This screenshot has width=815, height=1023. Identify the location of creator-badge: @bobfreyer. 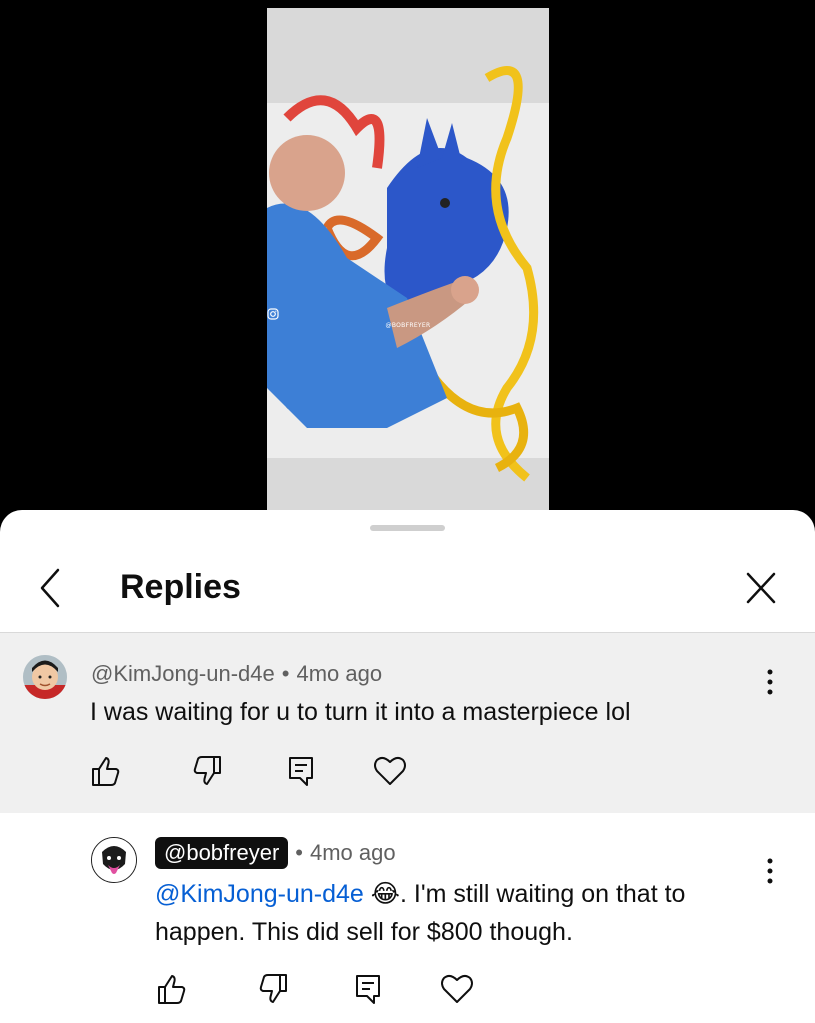
(222, 853).